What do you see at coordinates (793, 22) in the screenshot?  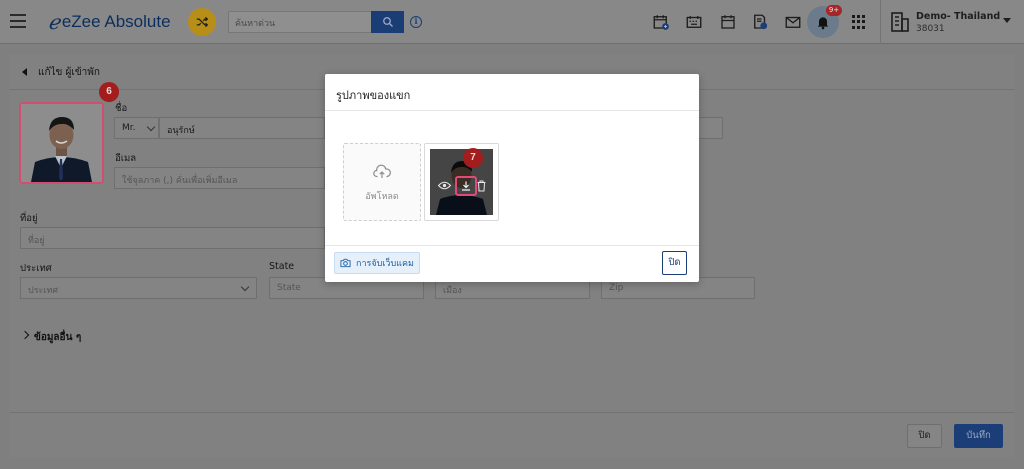 I see `mail-icon` at bounding box center [793, 22].